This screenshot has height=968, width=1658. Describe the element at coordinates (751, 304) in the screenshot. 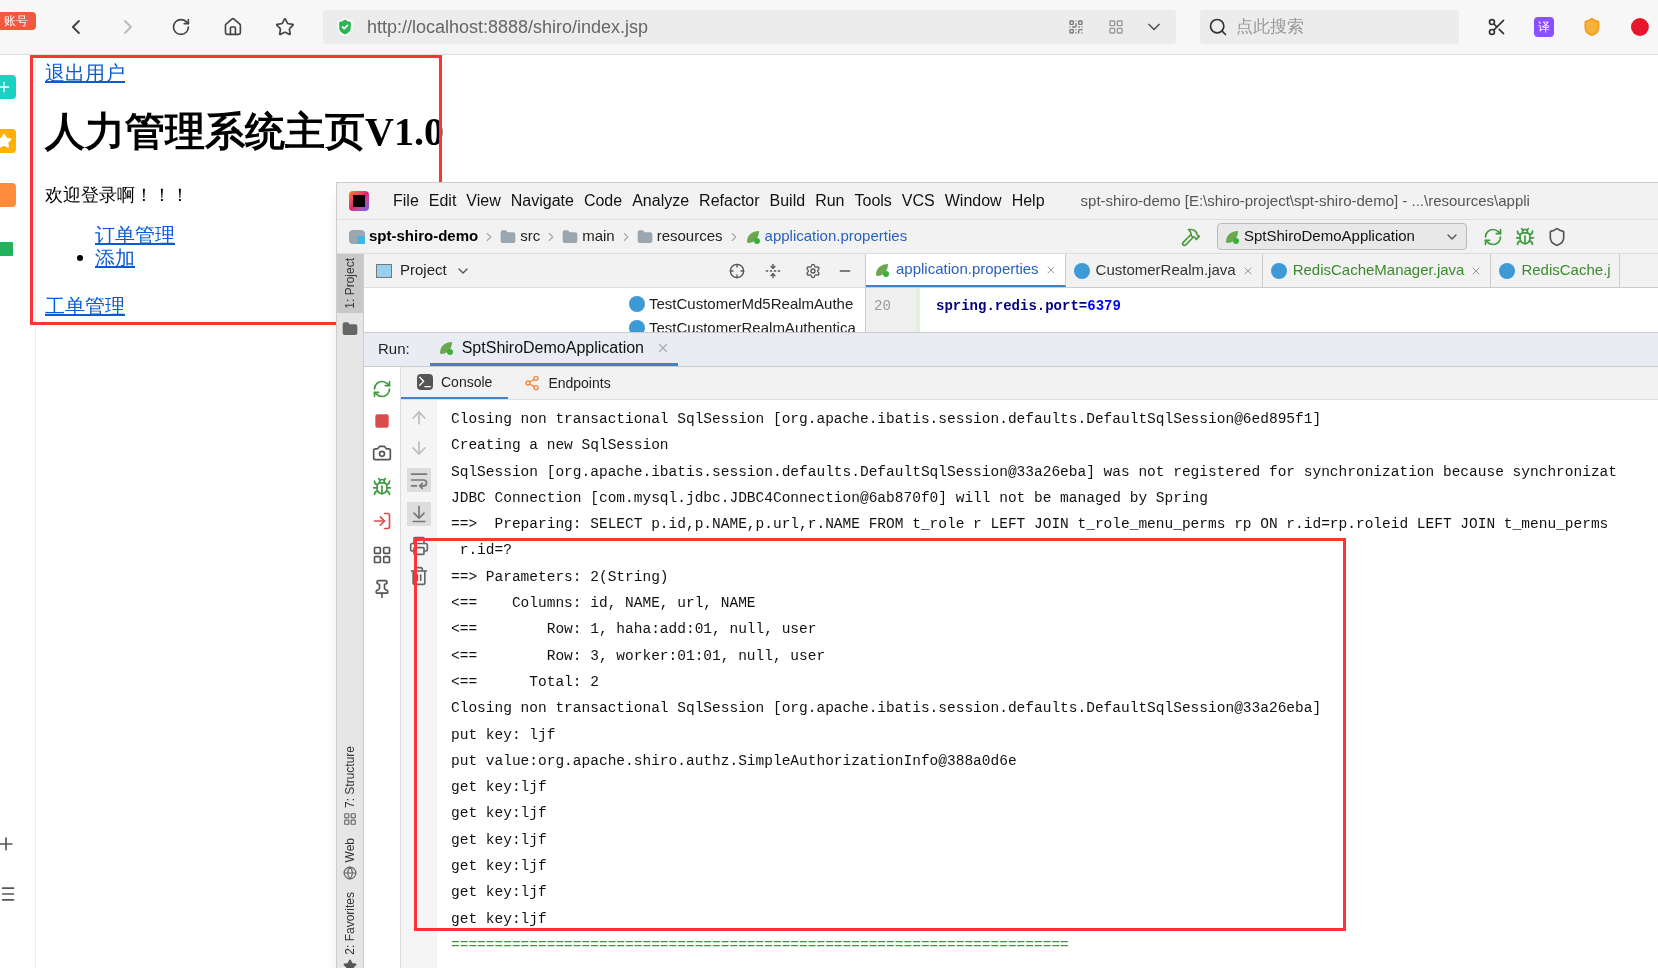

I see `tree-item: TestCustomerMd5RealmAuthe` at that location.